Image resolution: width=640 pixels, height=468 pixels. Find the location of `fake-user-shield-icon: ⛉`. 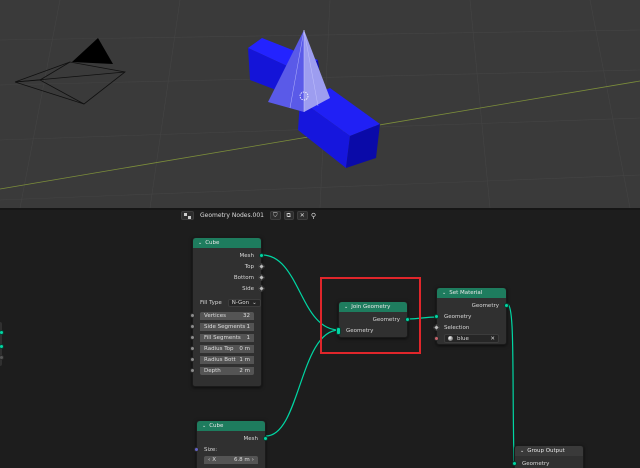

fake-user-shield-icon: ⛉ is located at coordinates (275, 215).